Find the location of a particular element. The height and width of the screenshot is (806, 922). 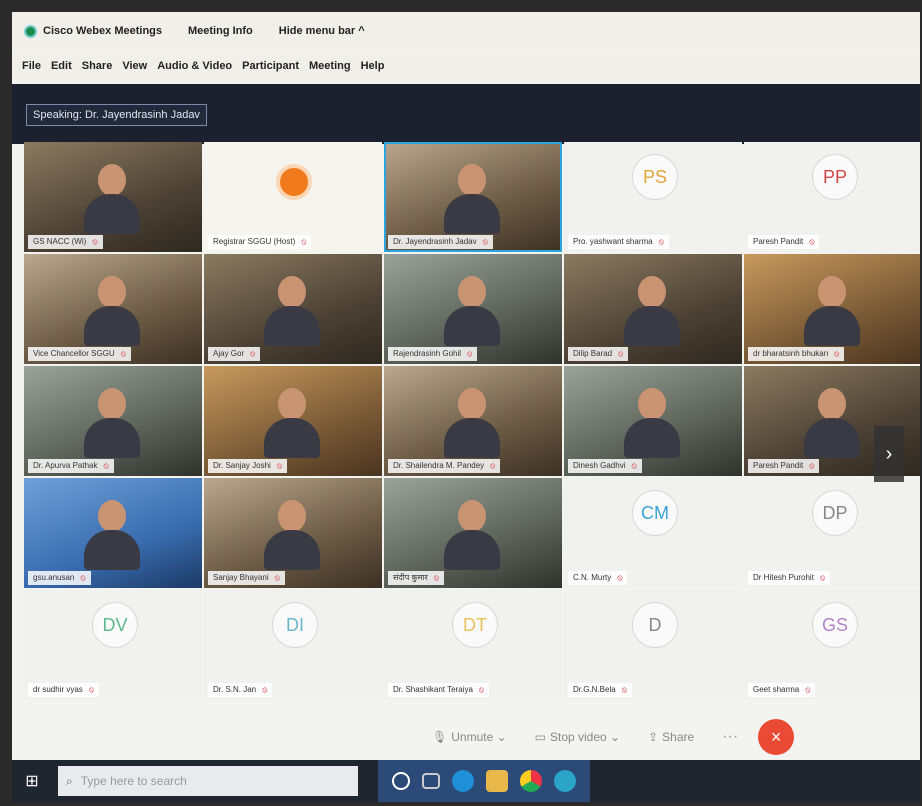

participant-nameplate: C.N. Murty ⦸ is located at coordinates (598, 578).